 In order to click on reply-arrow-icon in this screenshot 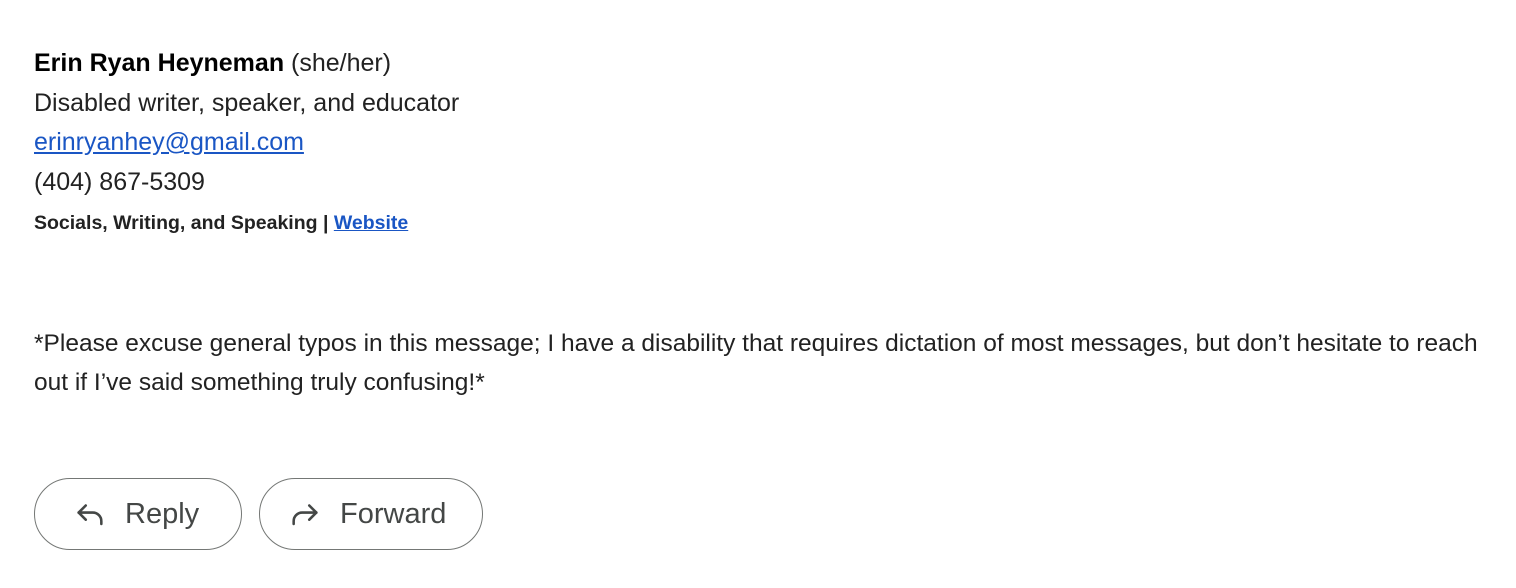, I will do `click(90, 514)`.